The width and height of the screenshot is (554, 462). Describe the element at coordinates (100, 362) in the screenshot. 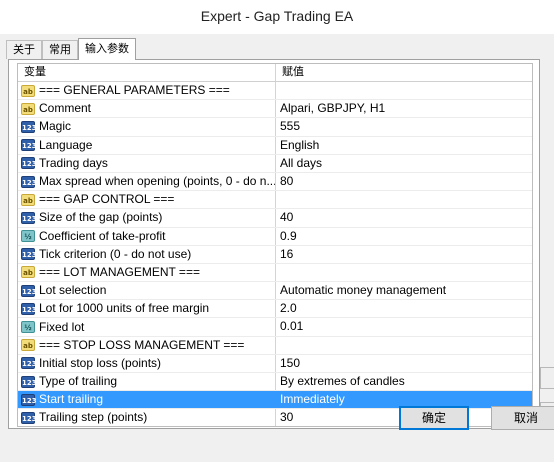

I see `parameter-name: Initial stop loss (points)` at that location.